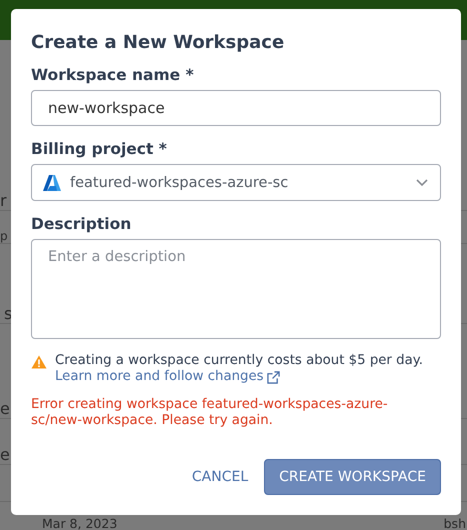  Describe the element at coordinates (273, 377) in the screenshot. I see `external-link-icon` at that location.